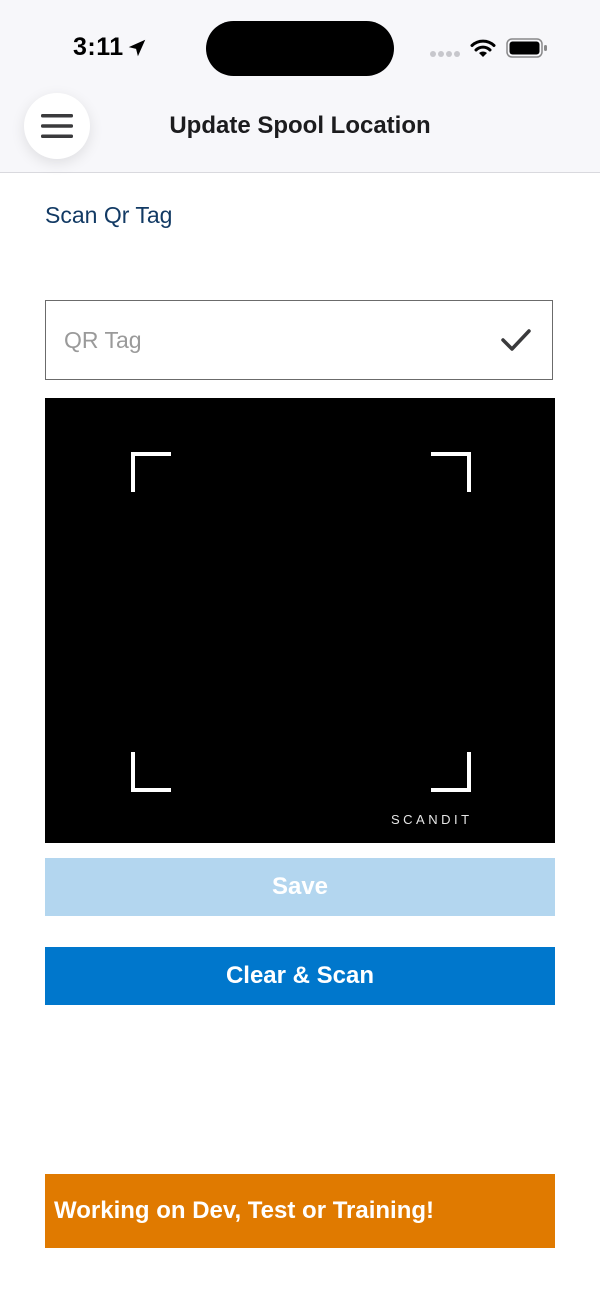 This screenshot has height=1299, width=600. I want to click on status-bar: 3:11, so click(300, 45).